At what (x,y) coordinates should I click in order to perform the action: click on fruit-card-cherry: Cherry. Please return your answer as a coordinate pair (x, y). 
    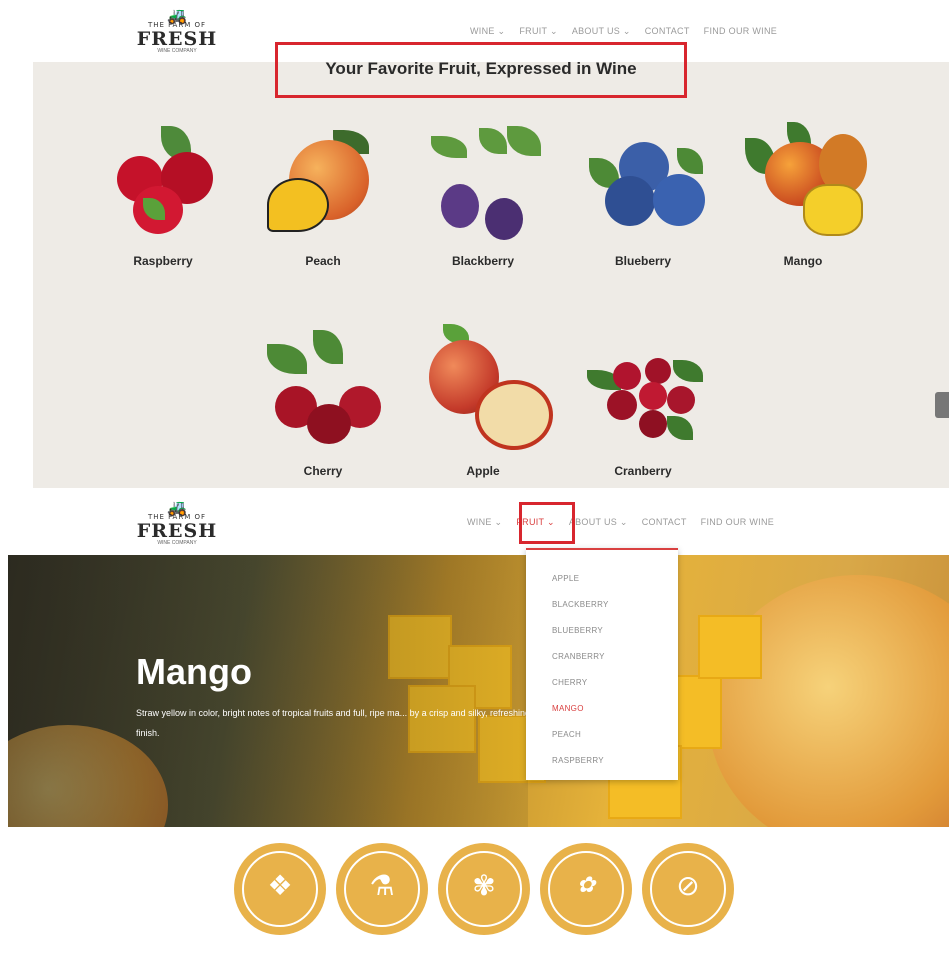
    Looking at the image, I should click on (323, 401).